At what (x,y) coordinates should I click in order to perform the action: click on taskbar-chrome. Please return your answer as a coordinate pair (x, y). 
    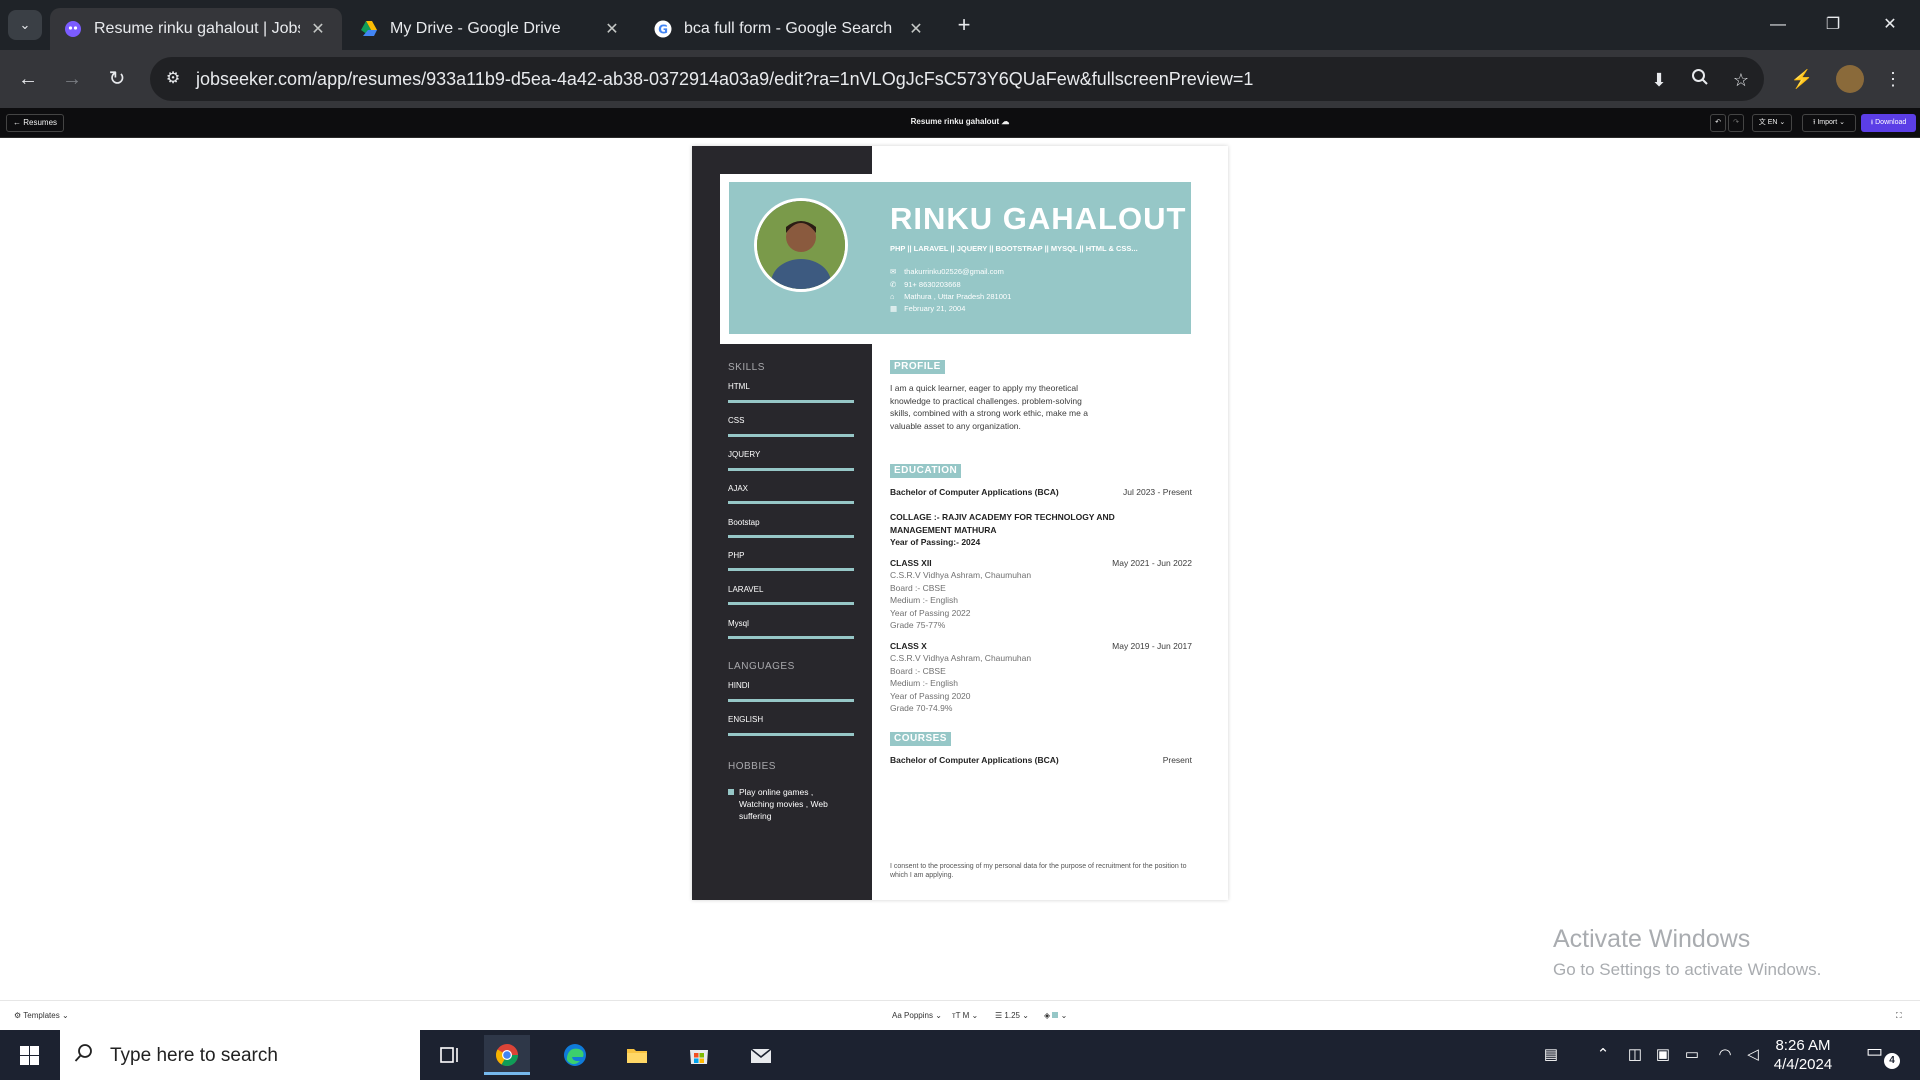
    Looking at the image, I should click on (507, 1055).